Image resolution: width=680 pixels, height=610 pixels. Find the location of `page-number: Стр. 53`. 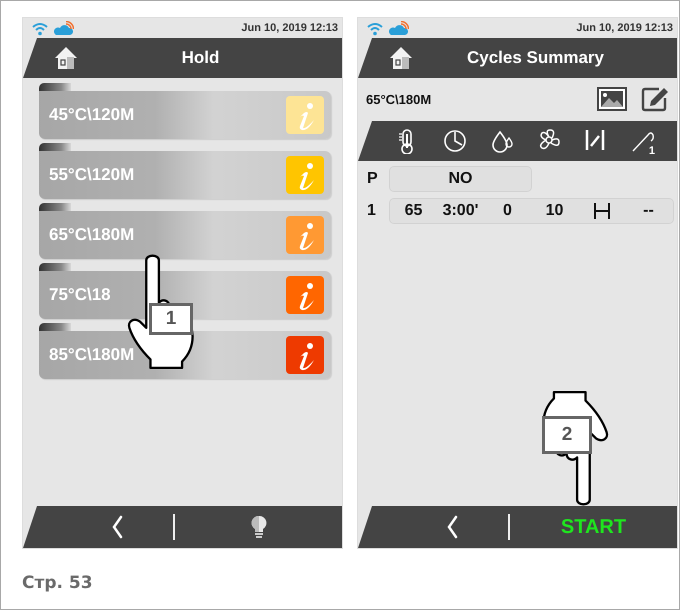

page-number: Стр. 53 is located at coordinates (58, 583).